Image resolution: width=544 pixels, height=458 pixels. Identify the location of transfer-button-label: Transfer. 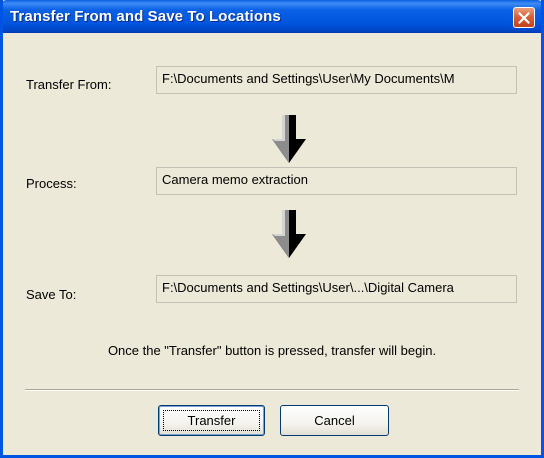
(211, 420).